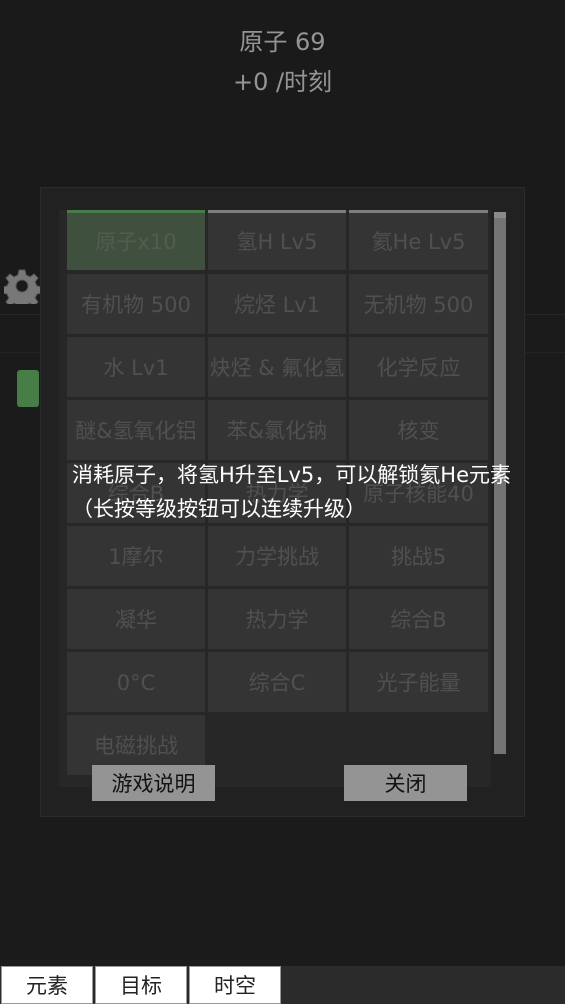 This screenshot has height=1004, width=565. I want to click on upgrade-cell: 水 Lv1, so click(136, 367).